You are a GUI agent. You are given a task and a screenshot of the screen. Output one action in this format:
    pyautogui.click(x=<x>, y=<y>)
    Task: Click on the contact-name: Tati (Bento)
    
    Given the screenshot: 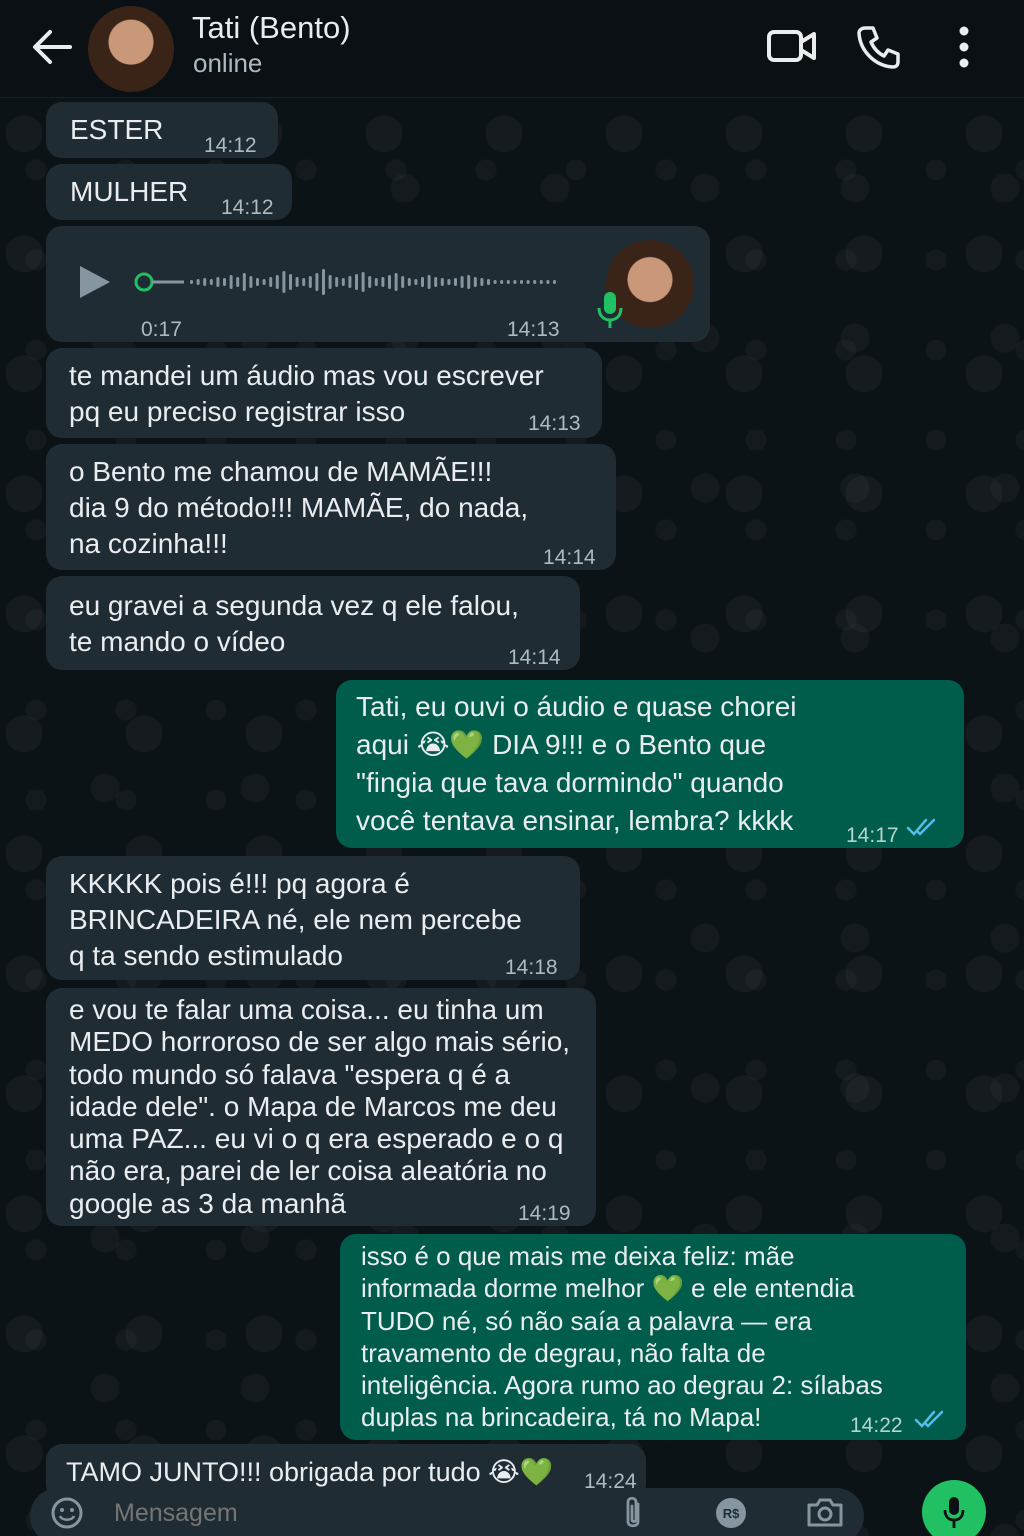 What is the action you would take?
    pyautogui.click(x=271, y=28)
    